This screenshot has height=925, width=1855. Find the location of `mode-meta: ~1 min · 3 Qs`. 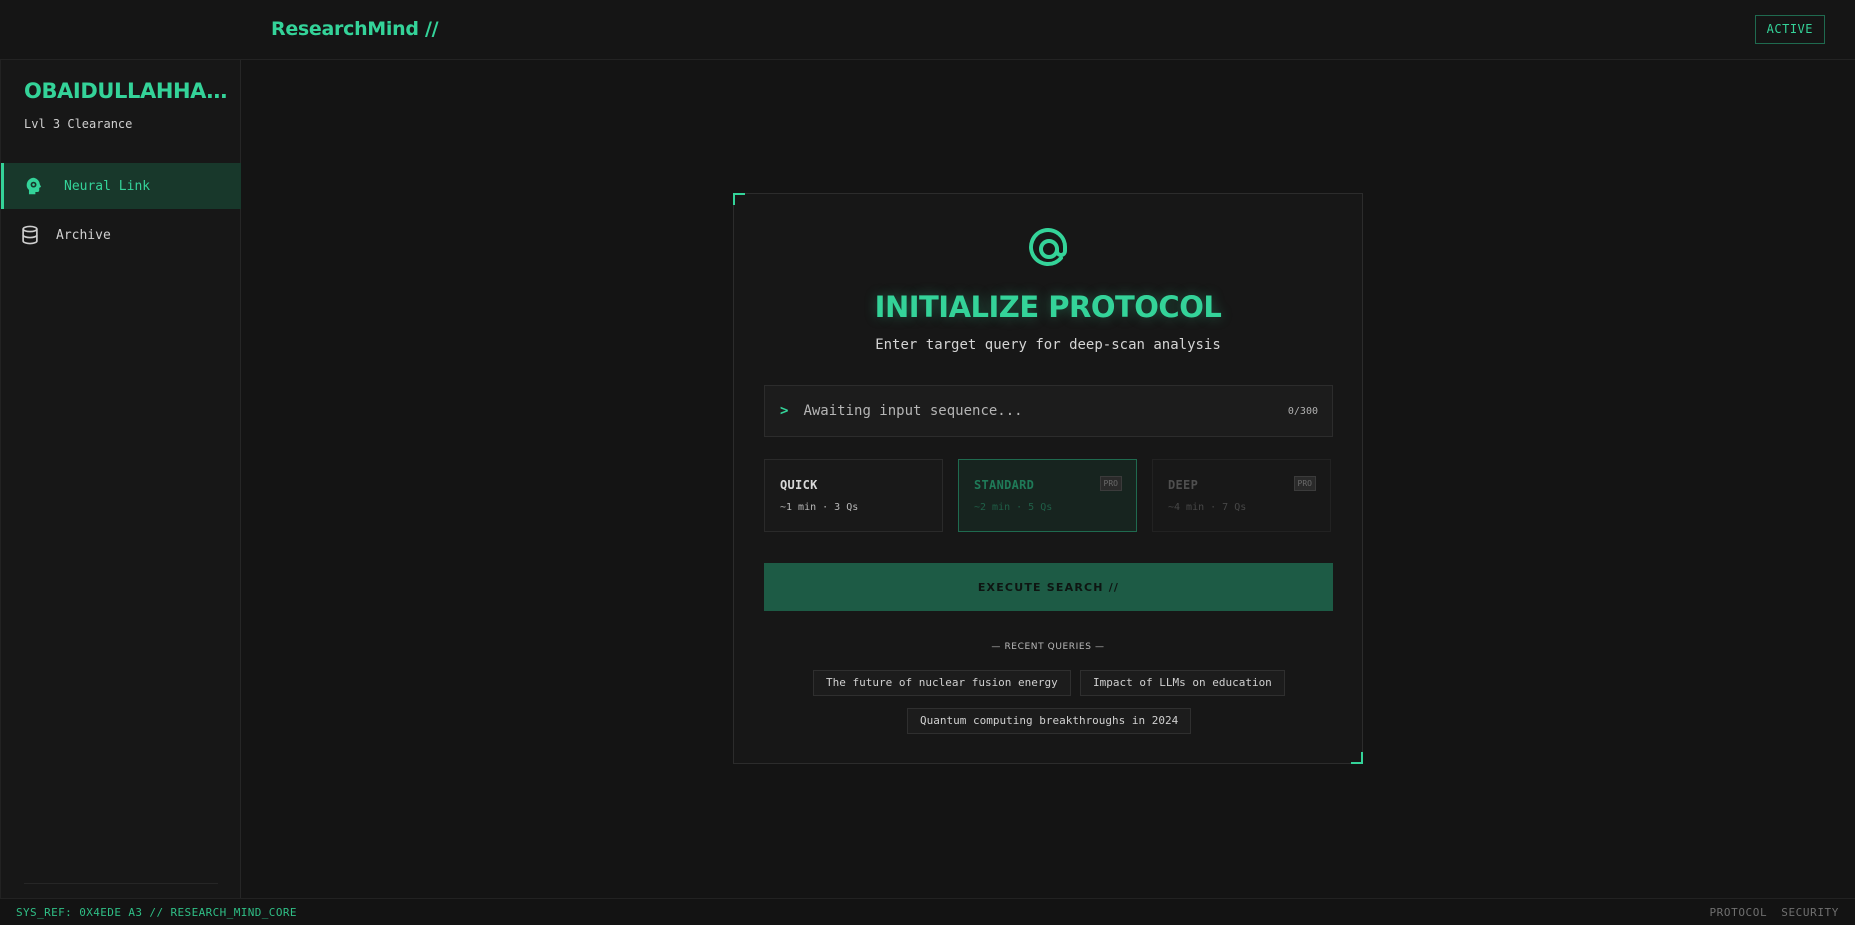

mode-meta: ~1 min · 3 Qs is located at coordinates (819, 507).